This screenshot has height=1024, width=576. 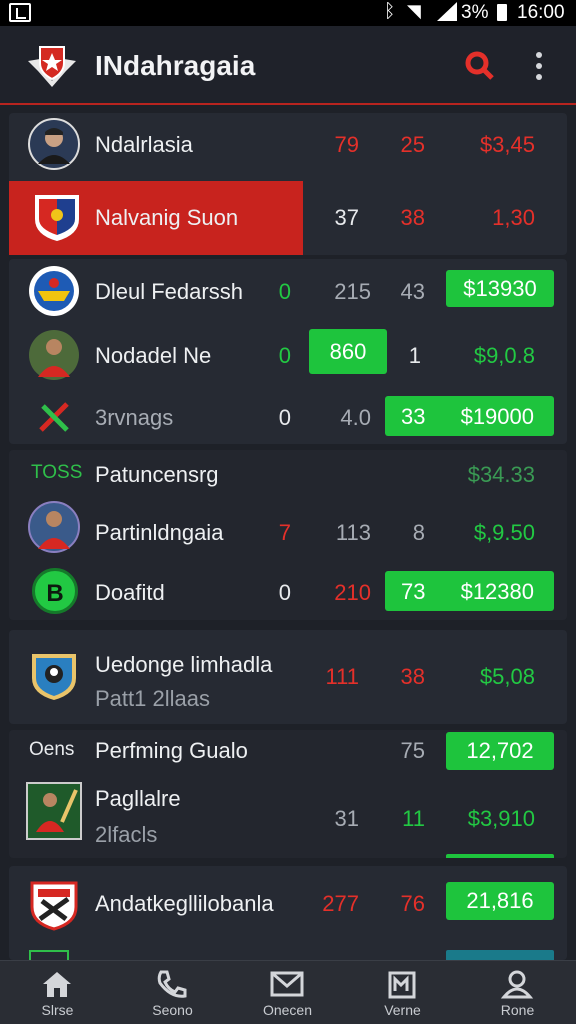 I want to click on next-row-peek, so click(x=49, y=955).